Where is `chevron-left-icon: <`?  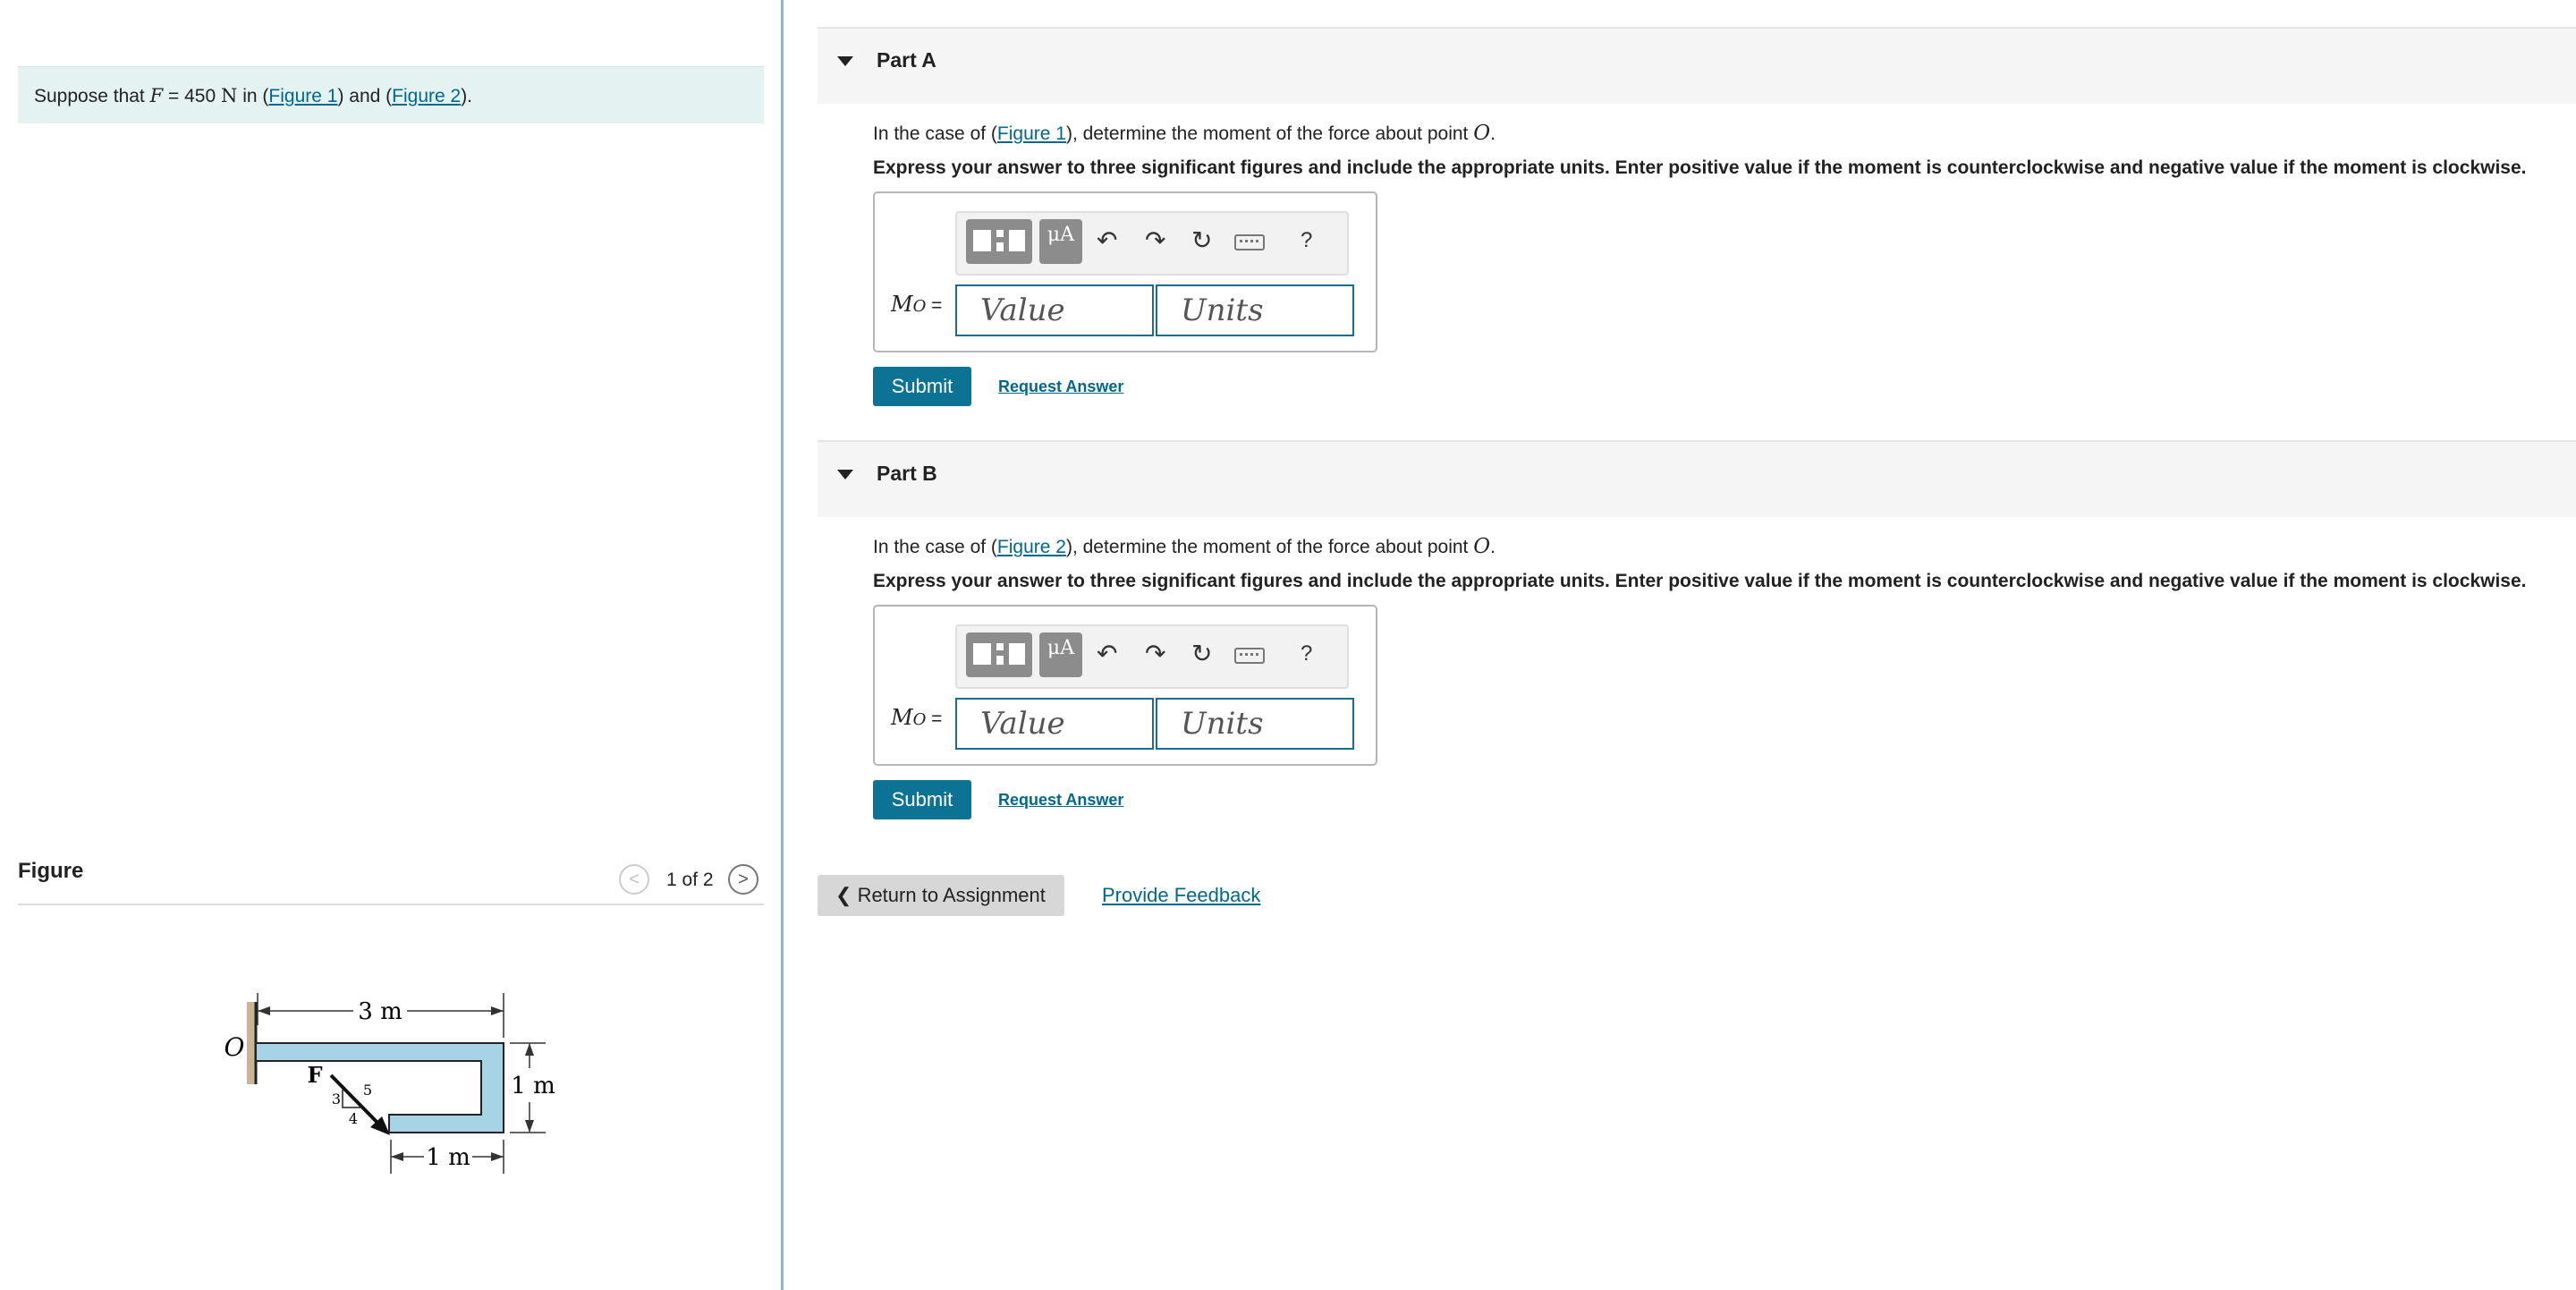 chevron-left-icon: < is located at coordinates (634, 879).